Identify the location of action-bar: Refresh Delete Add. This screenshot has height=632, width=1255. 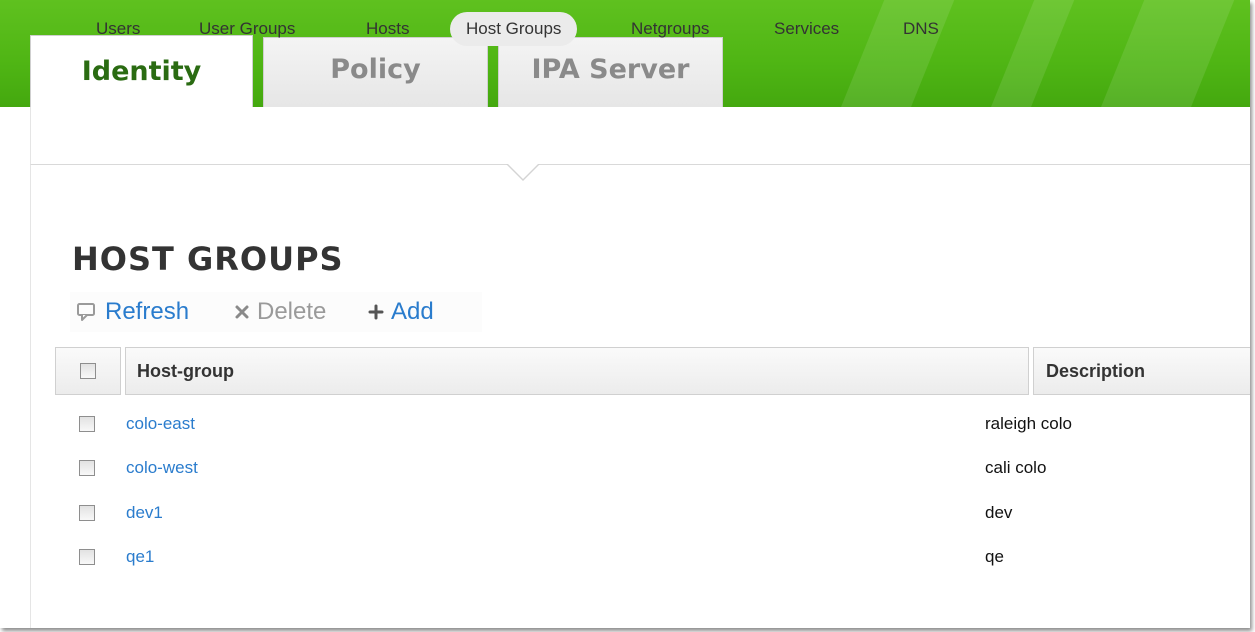
(276, 312).